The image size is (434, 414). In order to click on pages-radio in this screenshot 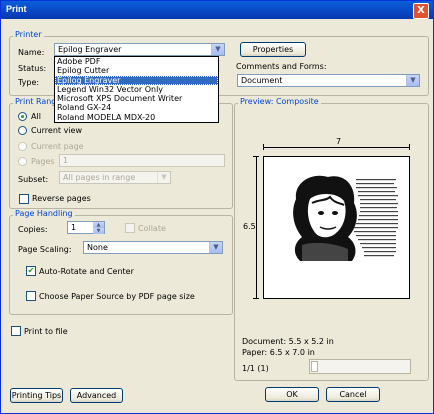, I will do `click(22, 161)`.